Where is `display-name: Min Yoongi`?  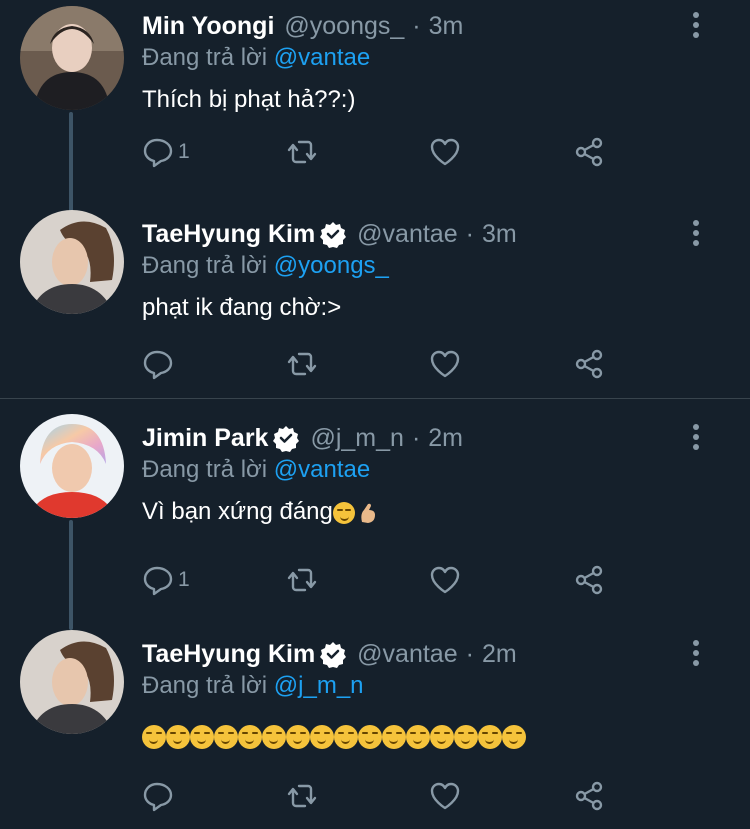
display-name: Min Yoongi is located at coordinates (208, 26).